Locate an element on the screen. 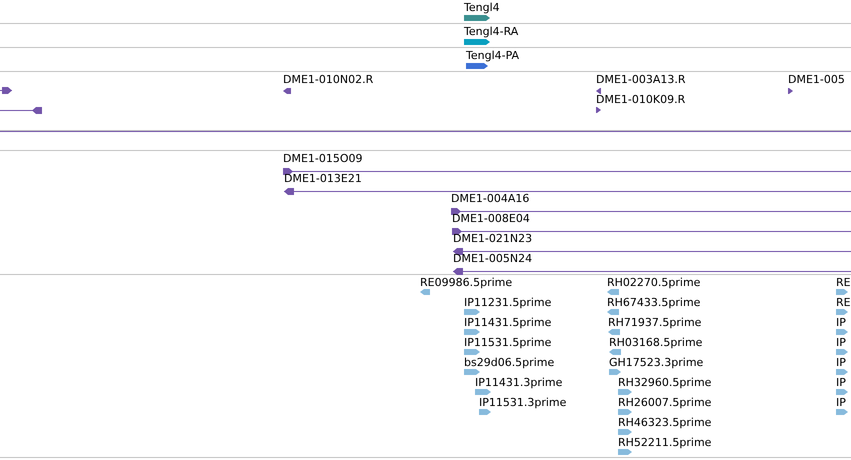 The image size is (851, 460). feature-label: IP11231.5prime is located at coordinates (508, 302).